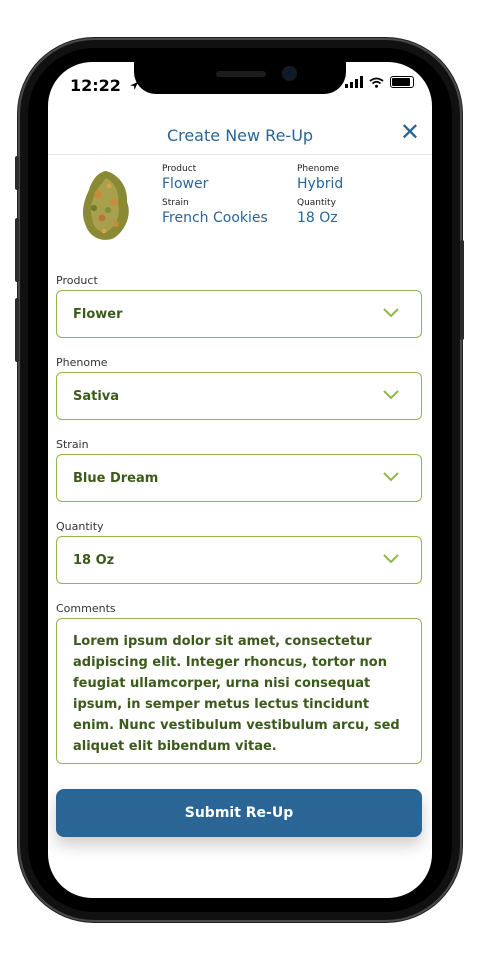 This screenshot has height=959, width=480. Describe the element at coordinates (82, 362) in the screenshot. I see `phenome-label: Phenome` at that location.